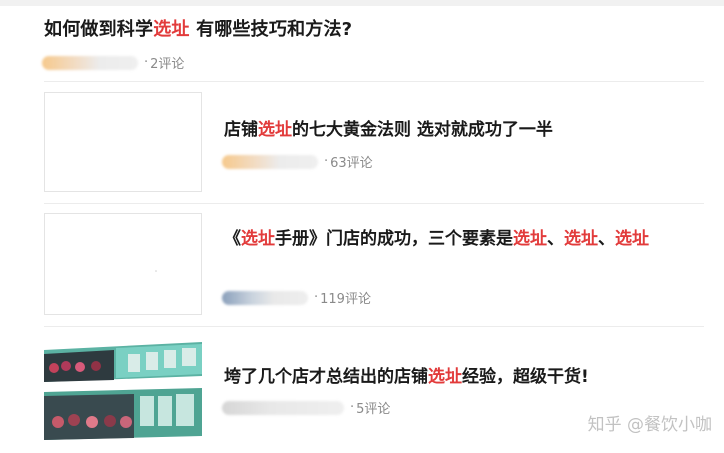 The height and width of the screenshot is (453, 724). I want to click on article-meta: · 119评论, so click(296, 297).